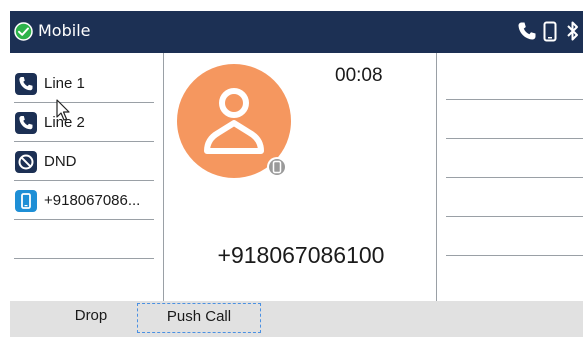  What do you see at coordinates (63, 110) in the screenshot?
I see `mouse-cursor-icon` at bounding box center [63, 110].